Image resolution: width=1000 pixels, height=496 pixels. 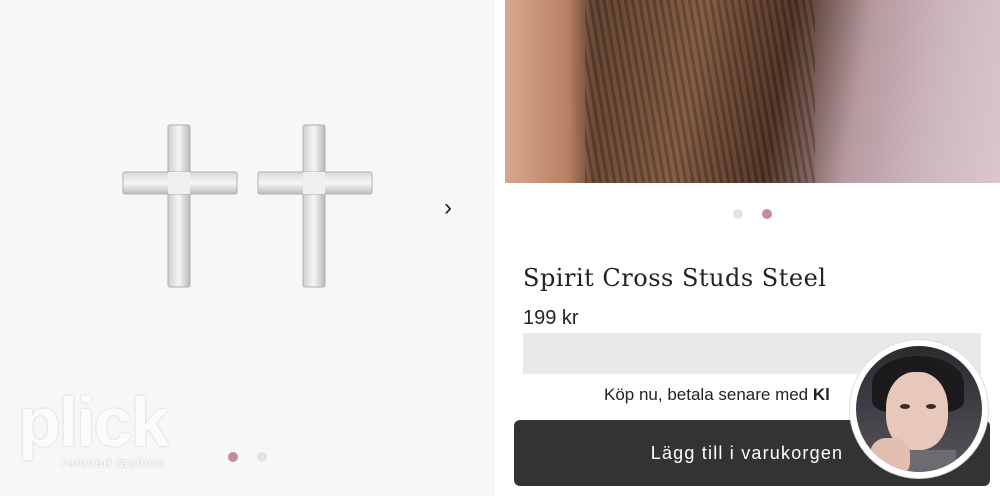 What do you see at coordinates (821, 394) in the screenshot?
I see `klarna-brand: Kl` at bounding box center [821, 394].